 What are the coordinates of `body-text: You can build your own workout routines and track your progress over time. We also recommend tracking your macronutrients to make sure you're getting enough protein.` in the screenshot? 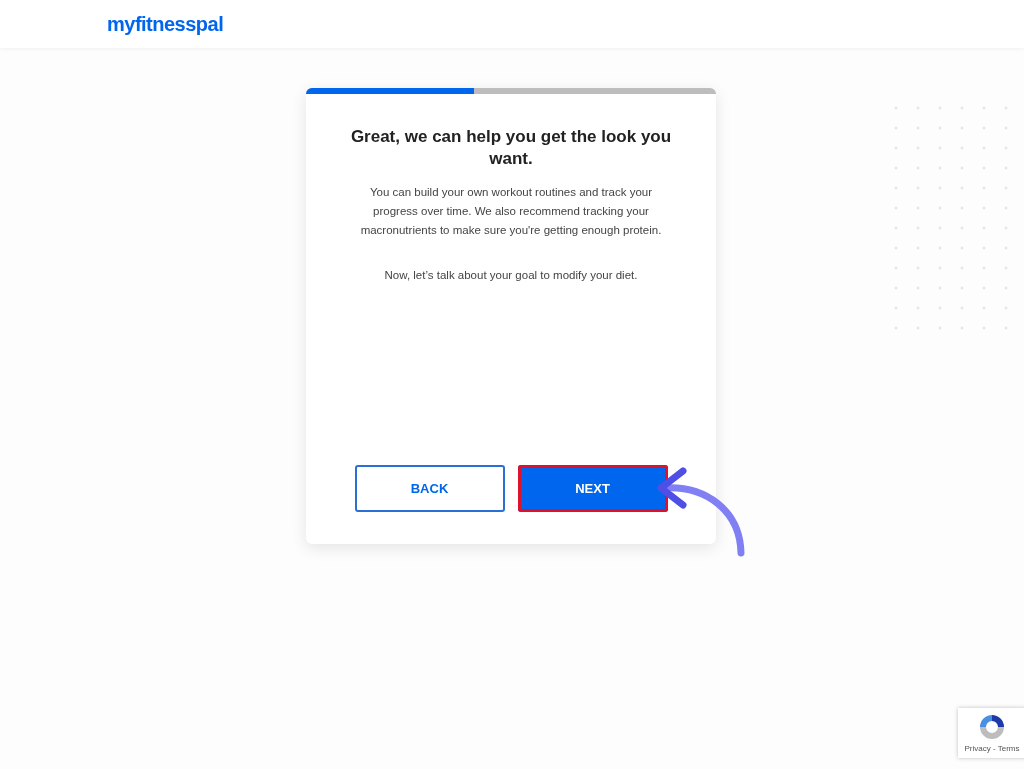 It's located at (511, 211).